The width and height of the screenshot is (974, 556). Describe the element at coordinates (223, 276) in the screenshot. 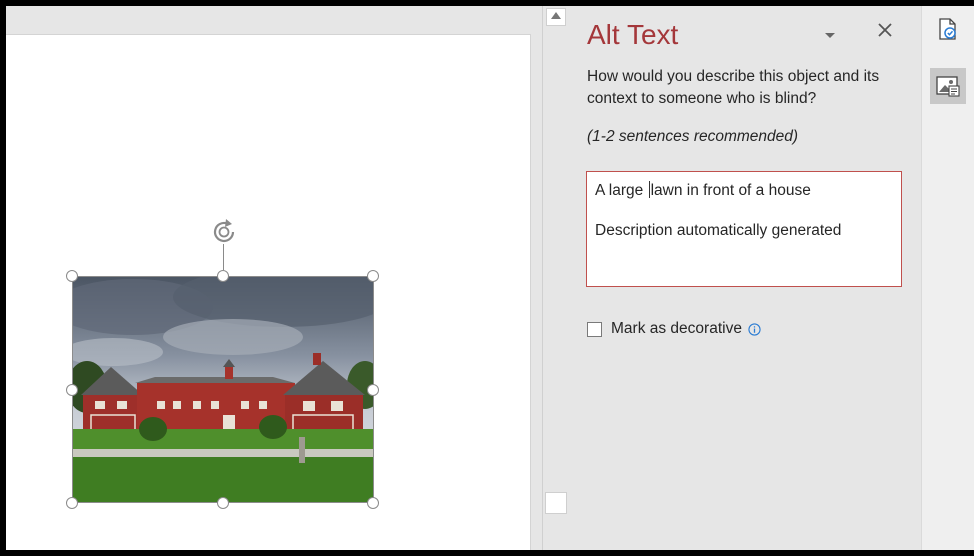

I see `resize-handle-top` at that location.